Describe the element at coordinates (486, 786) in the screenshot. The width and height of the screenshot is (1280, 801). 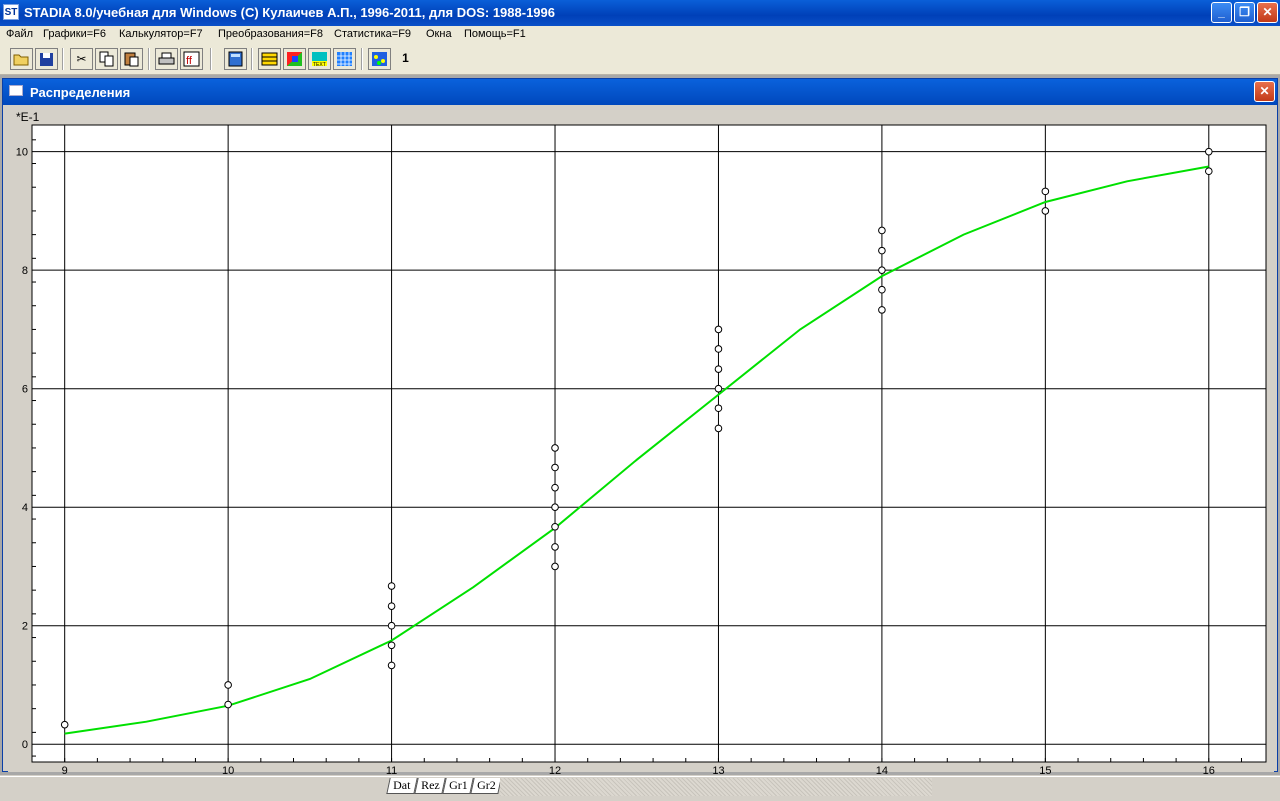
I see `tab-gr2: Gr2` at that location.